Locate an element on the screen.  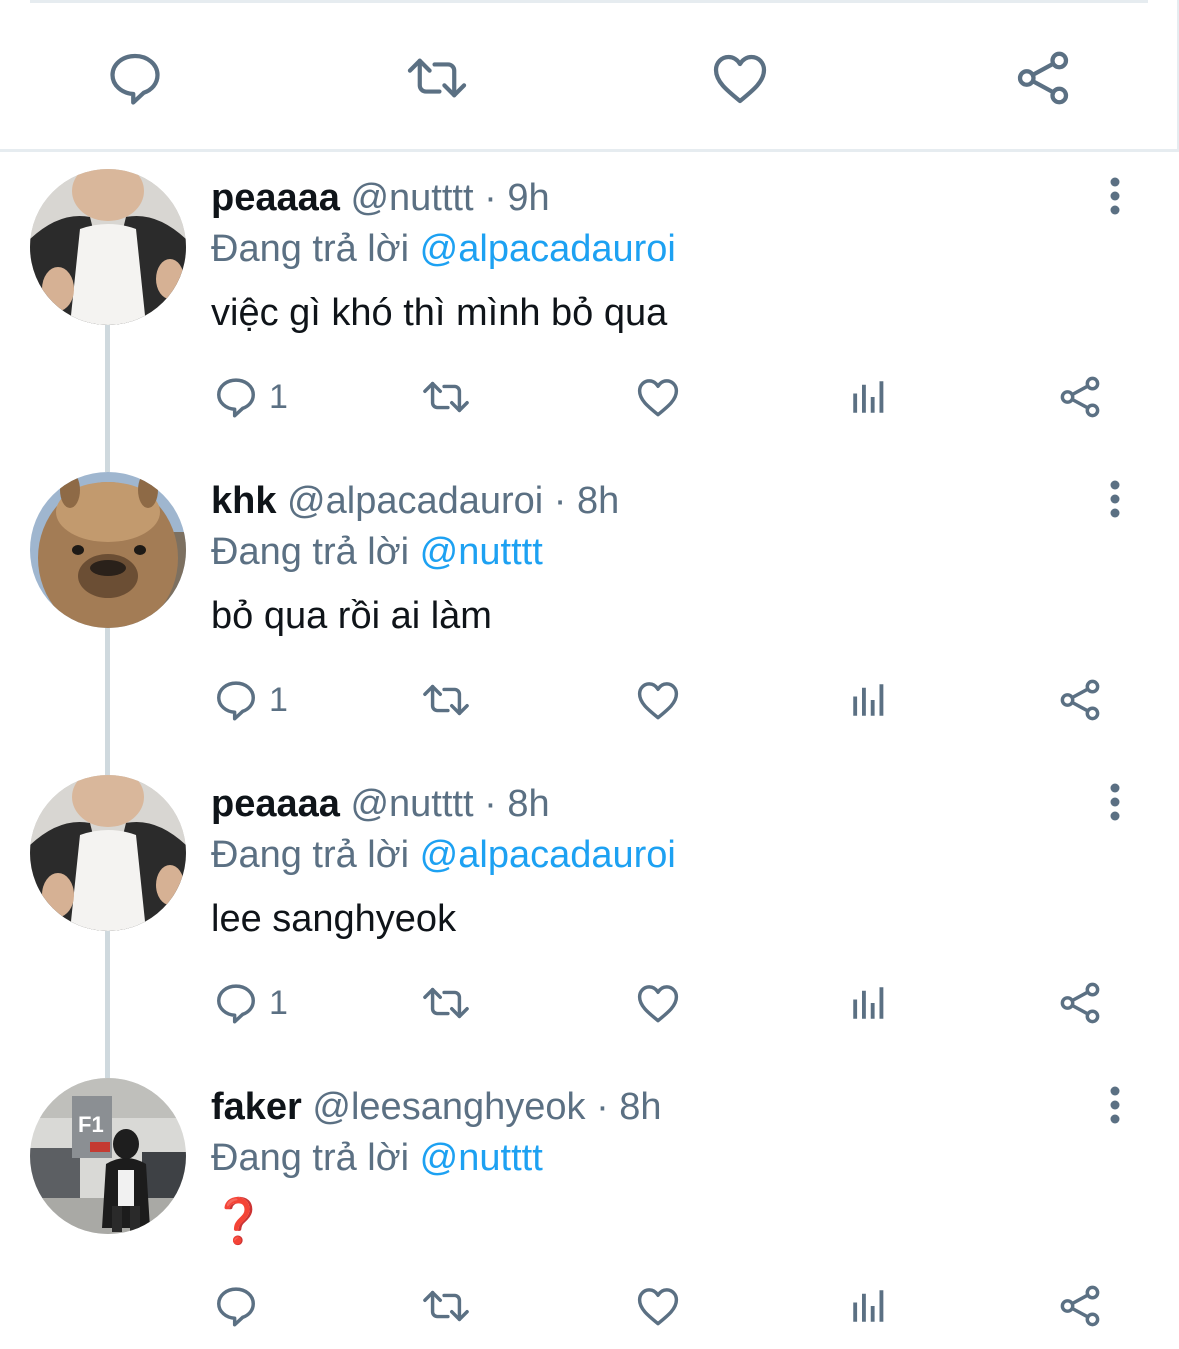
tweet-header: peaaaa @nutttt · 9h is located at coordinates (380, 198).